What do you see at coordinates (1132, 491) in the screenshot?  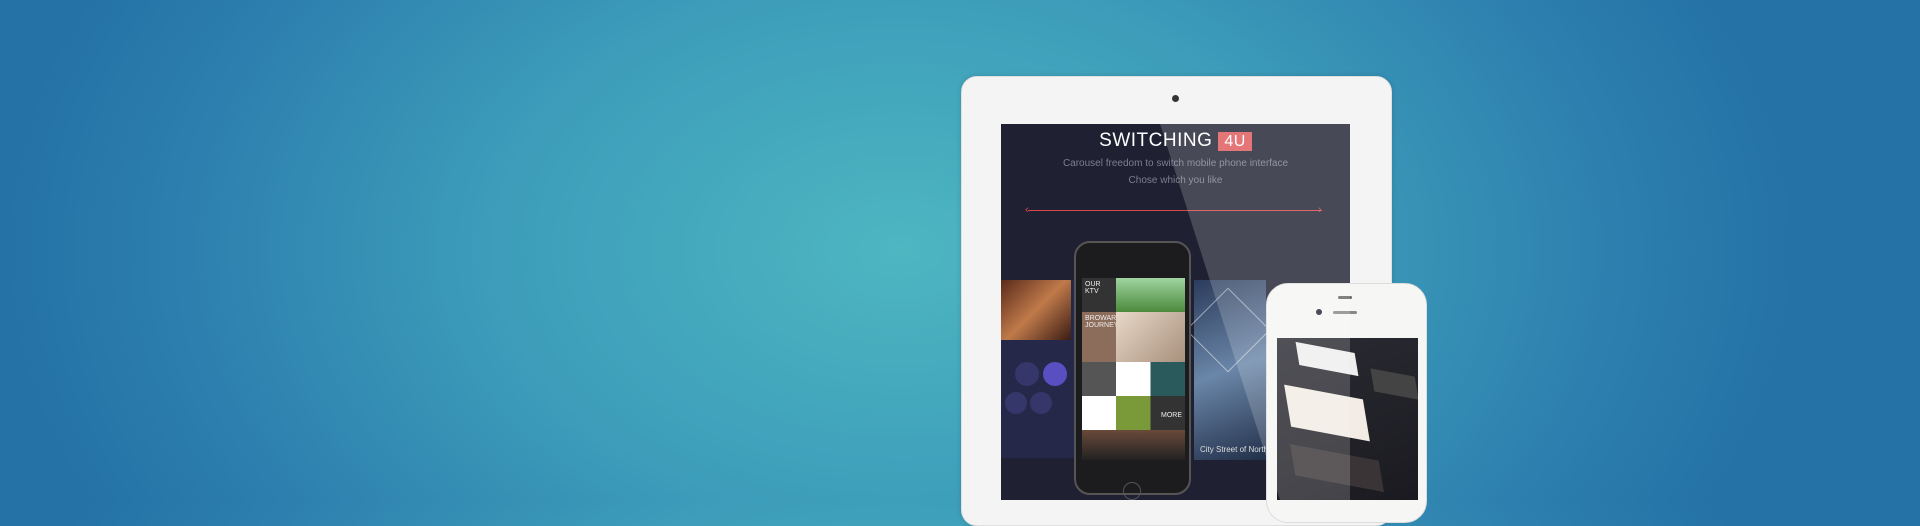 I see `home-button` at bounding box center [1132, 491].